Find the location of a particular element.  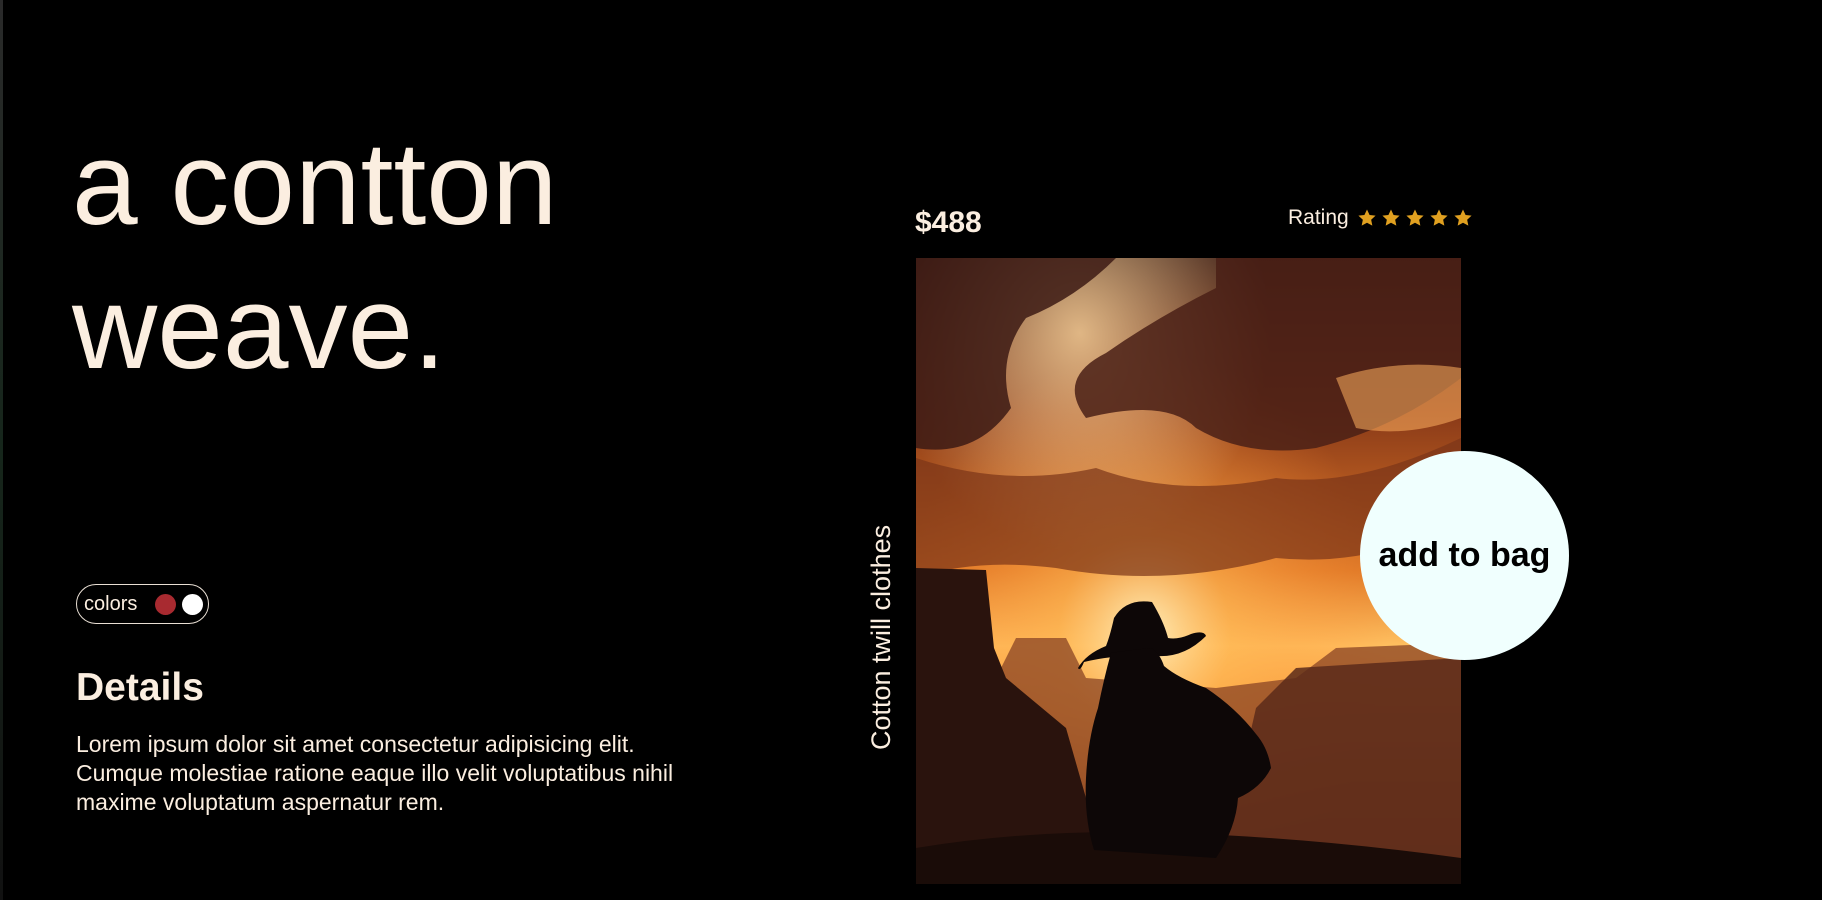

product-price: $488 is located at coordinates (948, 222).